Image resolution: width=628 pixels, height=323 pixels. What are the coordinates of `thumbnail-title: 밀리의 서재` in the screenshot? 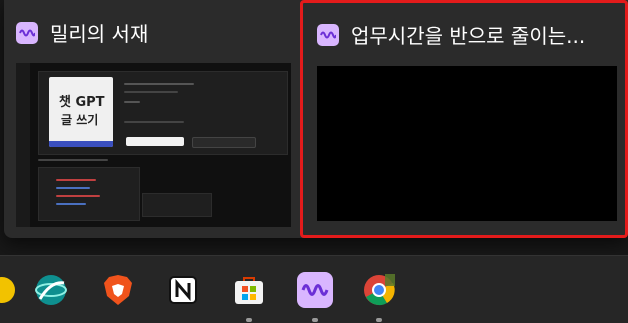 It's located at (82, 32).